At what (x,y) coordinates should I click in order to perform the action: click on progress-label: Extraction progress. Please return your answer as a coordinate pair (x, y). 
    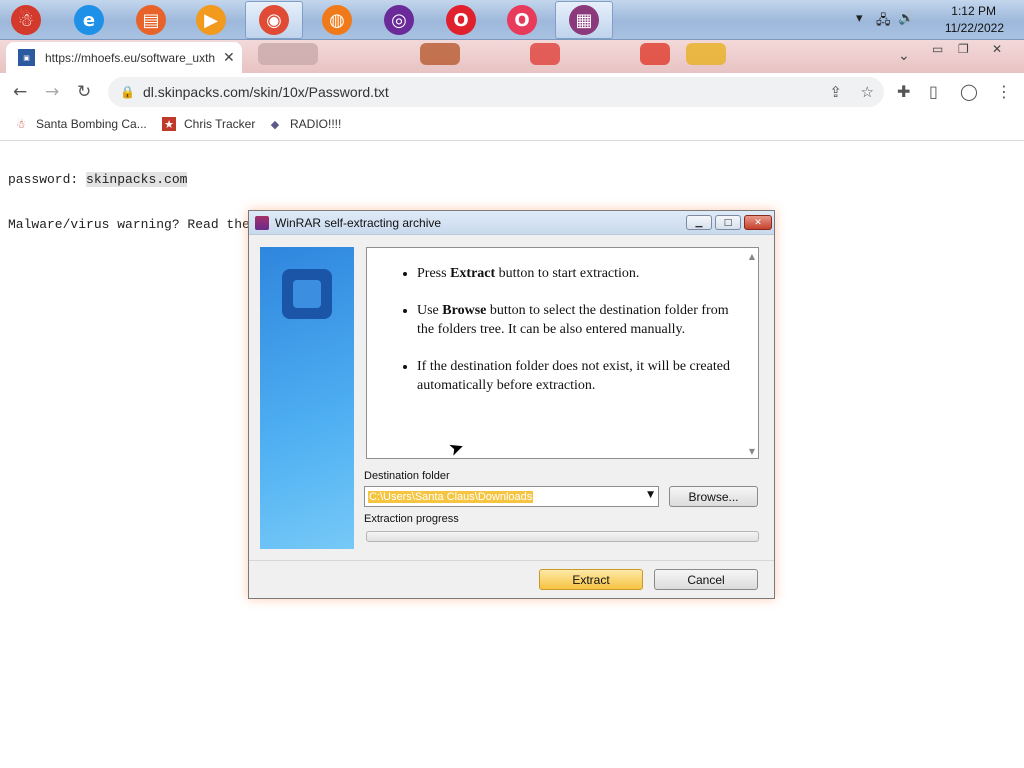
    Looking at the image, I should click on (411, 519).